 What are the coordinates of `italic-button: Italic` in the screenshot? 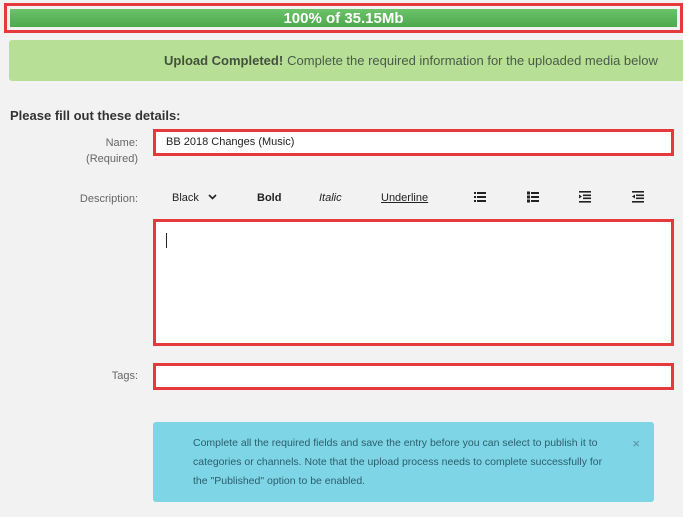 It's located at (330, 198).